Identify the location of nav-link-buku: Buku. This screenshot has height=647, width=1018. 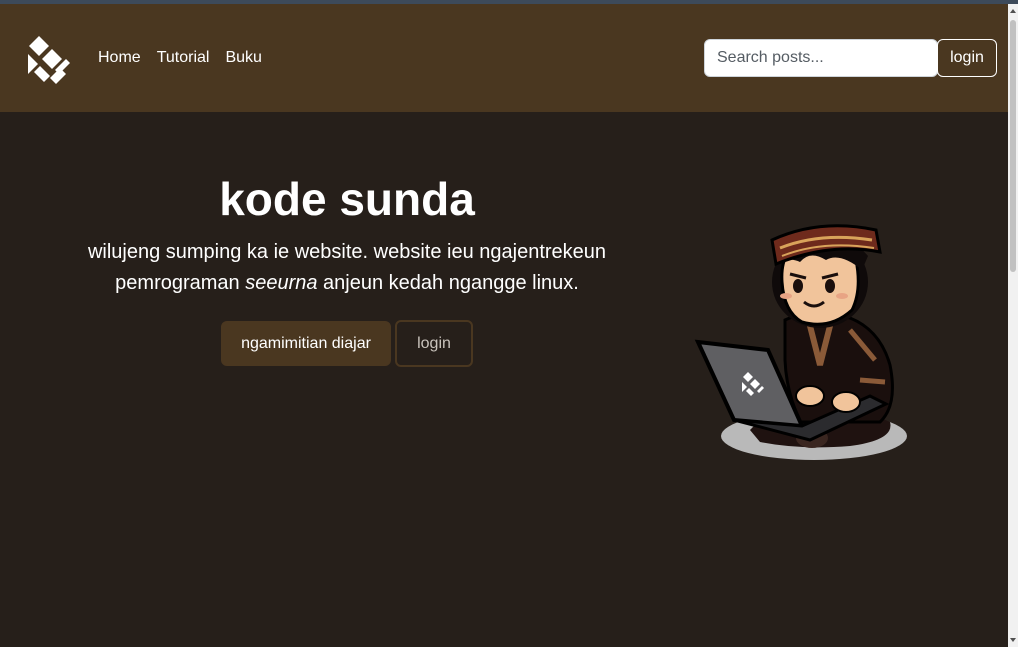
(243, 58).